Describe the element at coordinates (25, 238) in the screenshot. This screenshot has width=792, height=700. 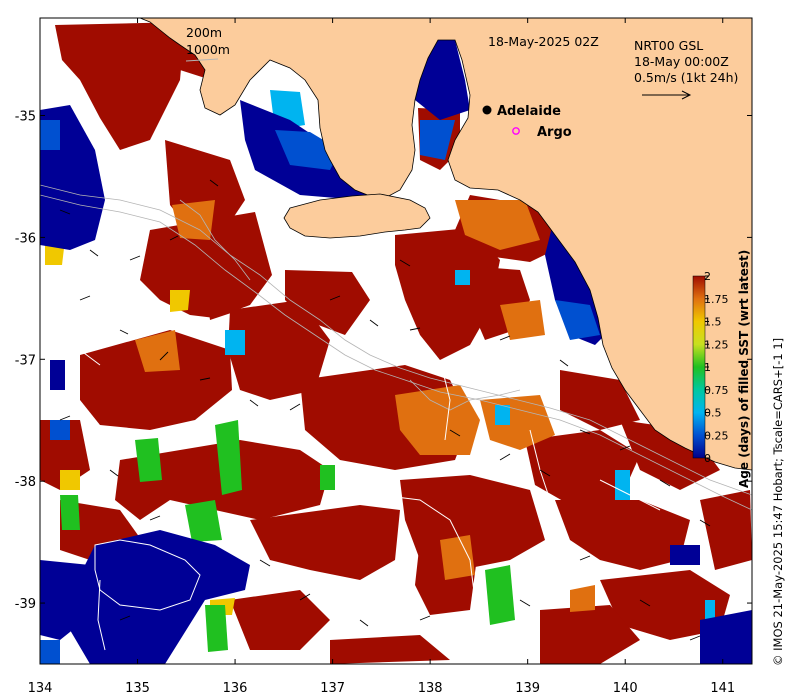
I see `y-tick-label: -36` at that location.